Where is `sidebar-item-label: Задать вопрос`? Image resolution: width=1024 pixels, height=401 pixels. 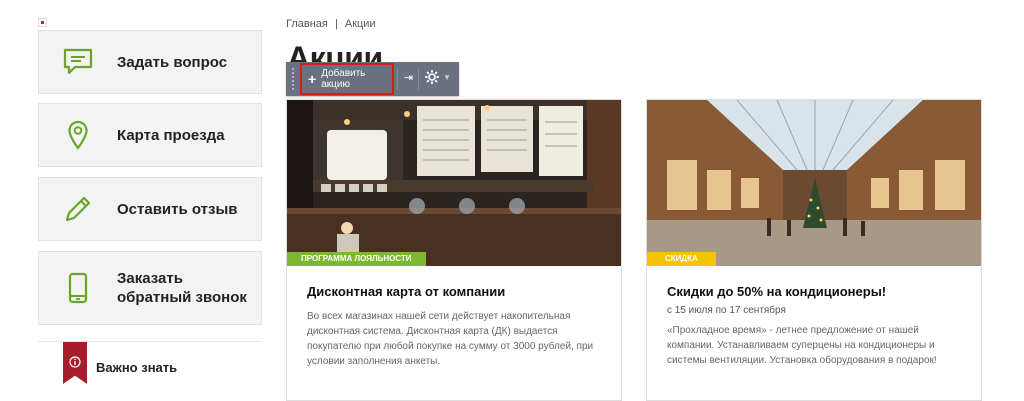 sidebar-item-label: Задать вопрос is located at coordinates (172, 62).